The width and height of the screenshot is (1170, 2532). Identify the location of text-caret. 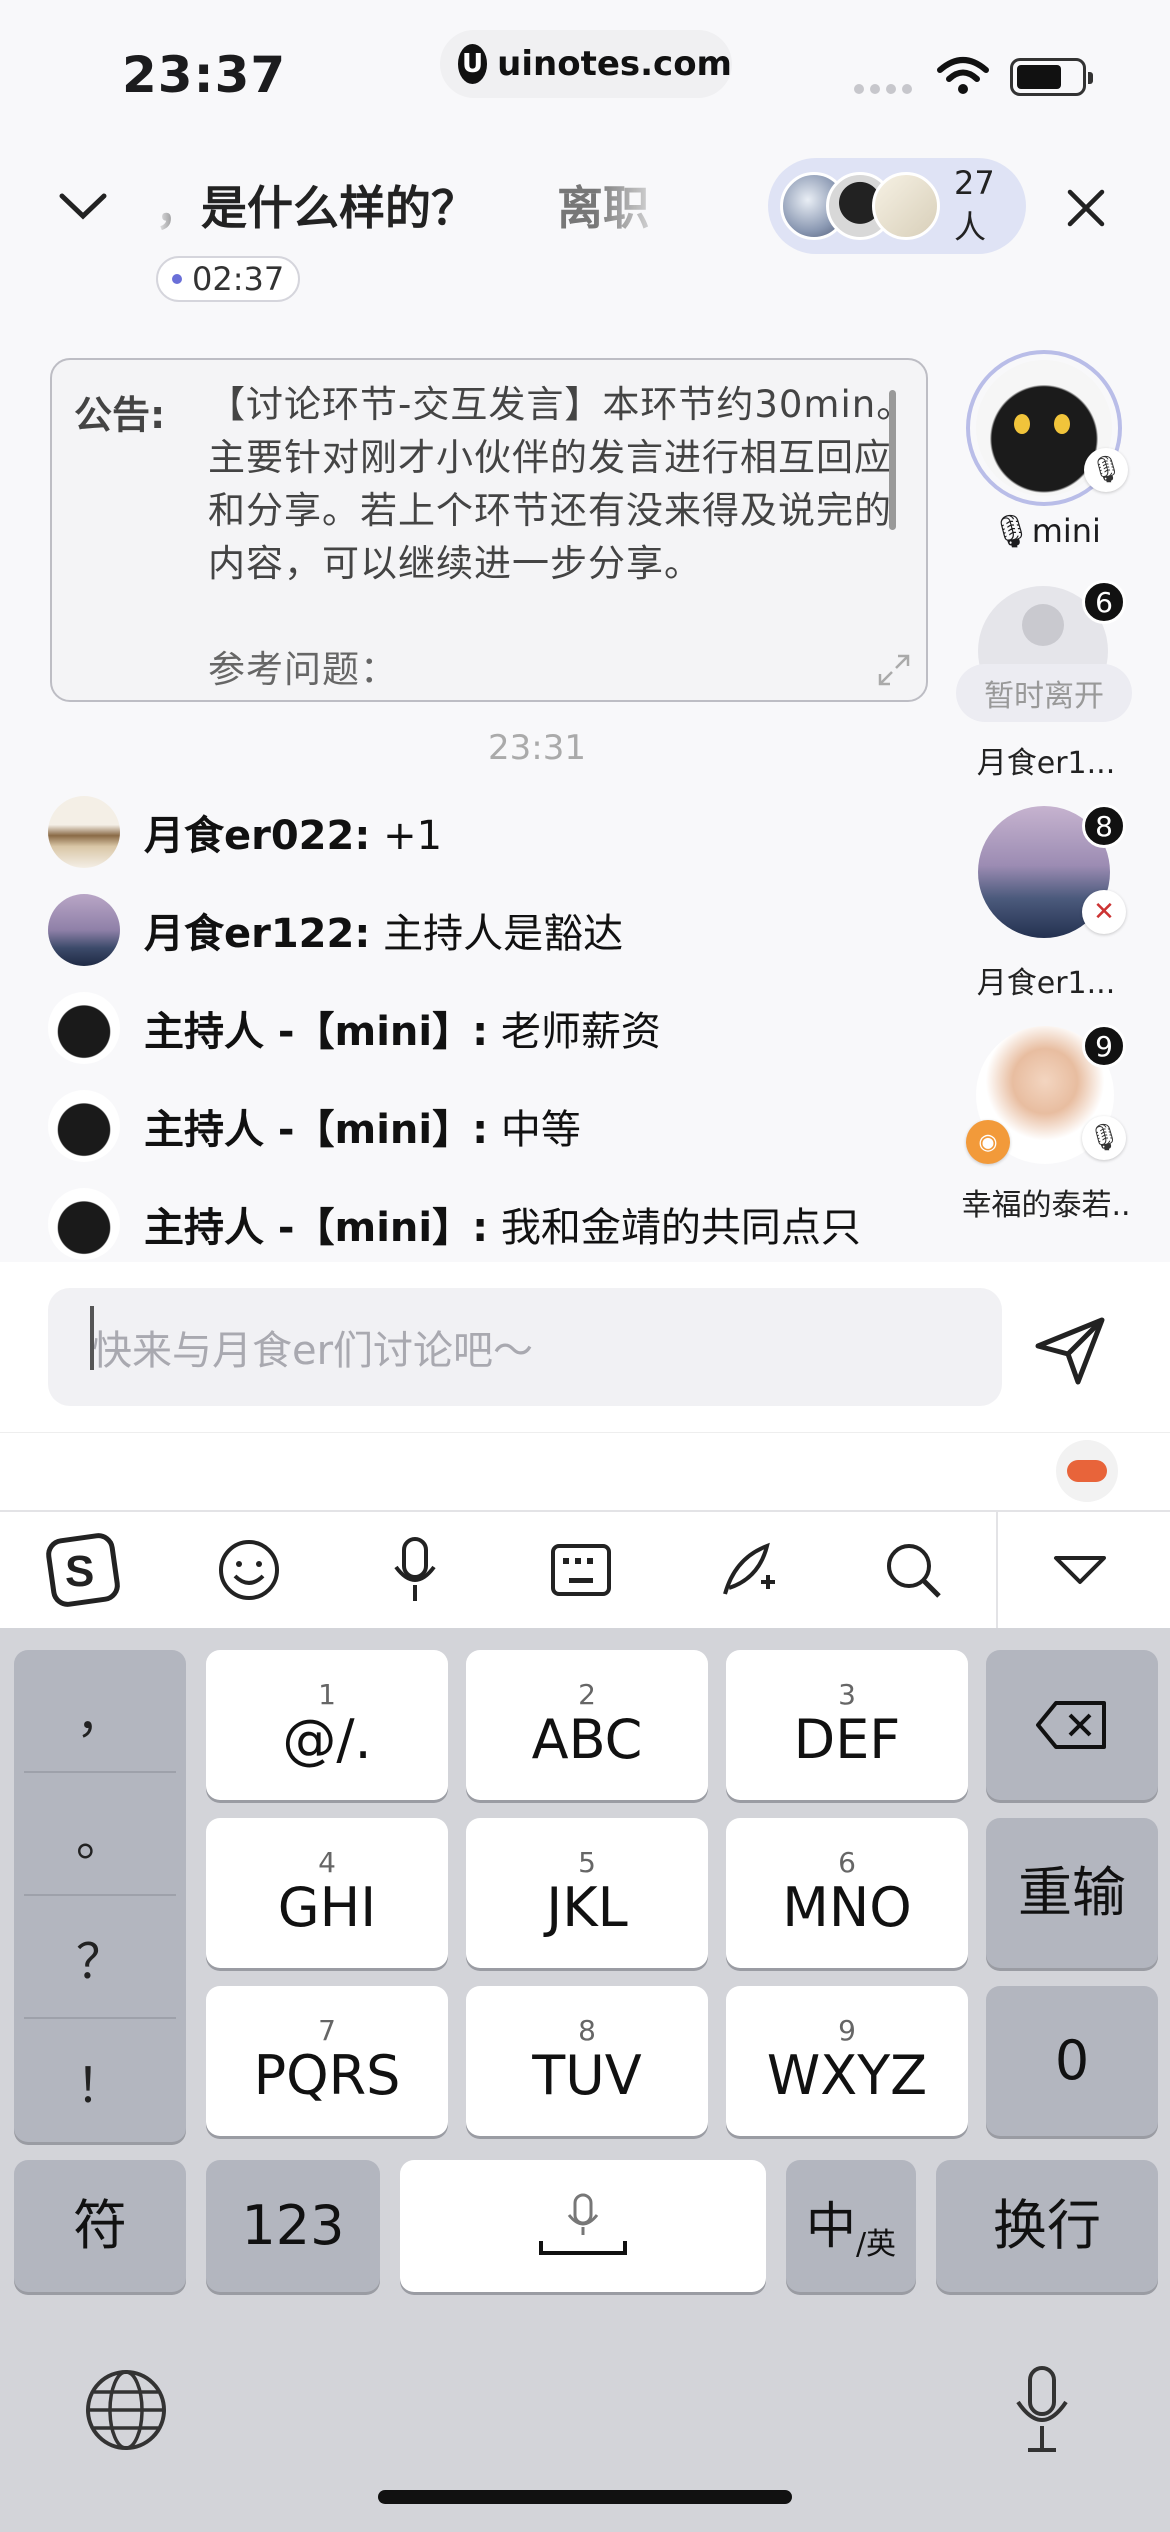
(92, 1338).